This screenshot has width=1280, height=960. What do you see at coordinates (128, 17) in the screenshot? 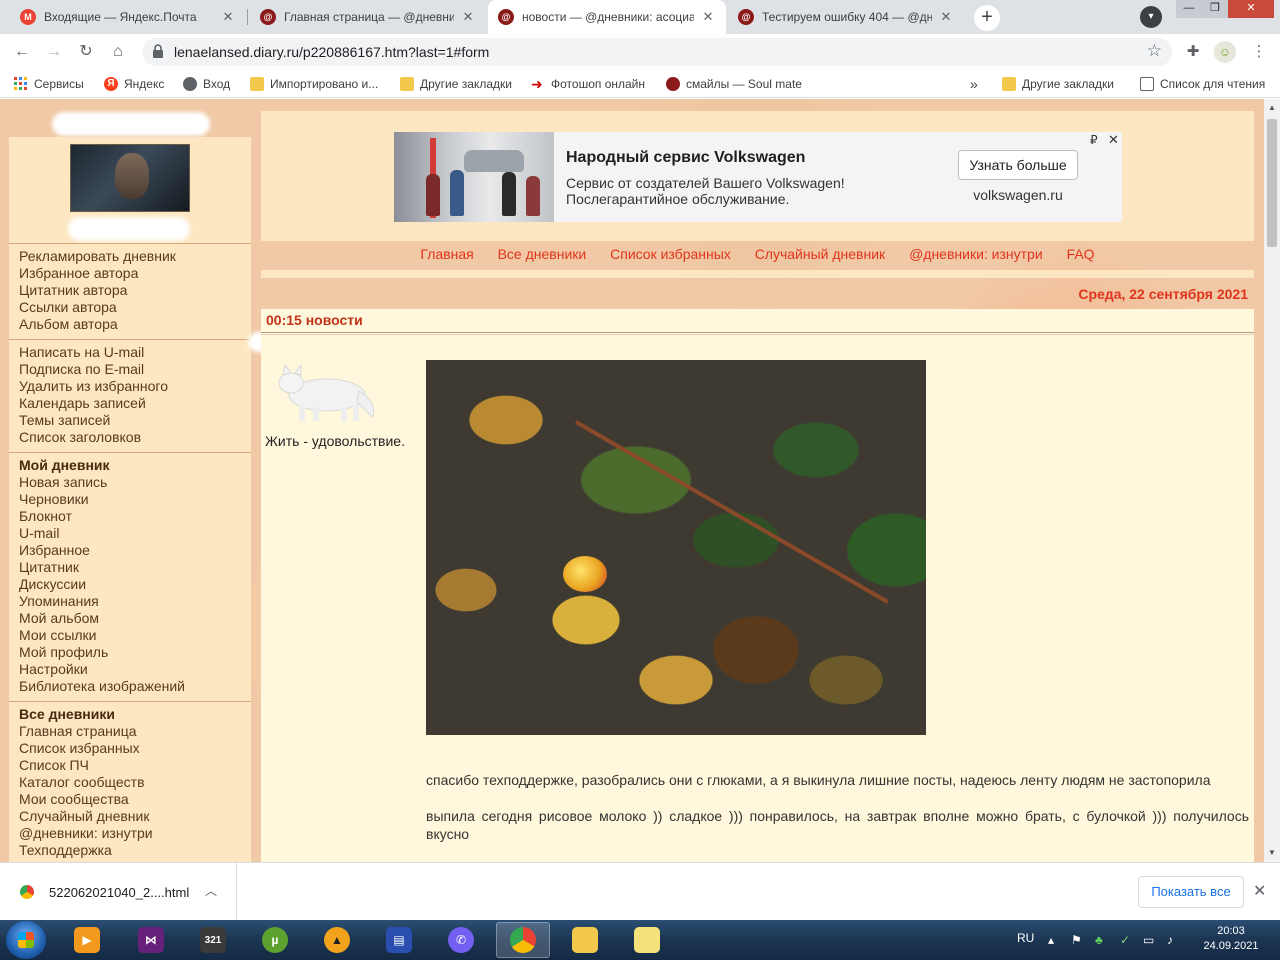
I see `tab-yandex-mail: M Входящие — Яндекс.Почта ✕` at bounding box center [128, 17].